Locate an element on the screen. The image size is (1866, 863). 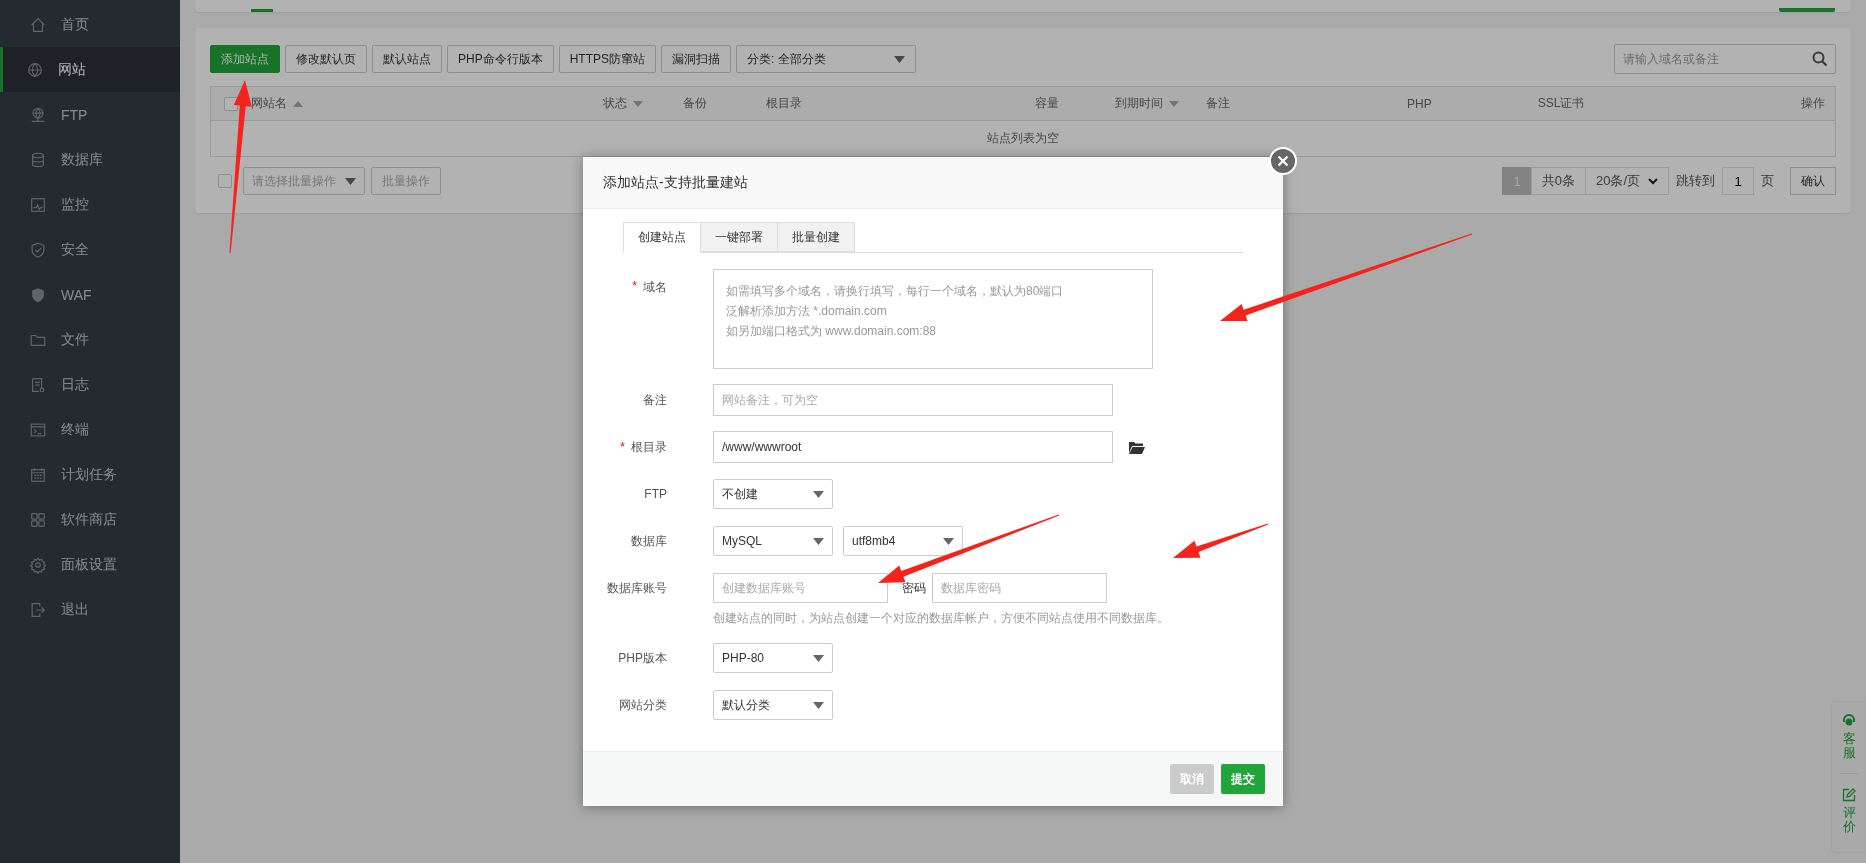
sidebar-item: 网站 is located at coordinates (90, 69).